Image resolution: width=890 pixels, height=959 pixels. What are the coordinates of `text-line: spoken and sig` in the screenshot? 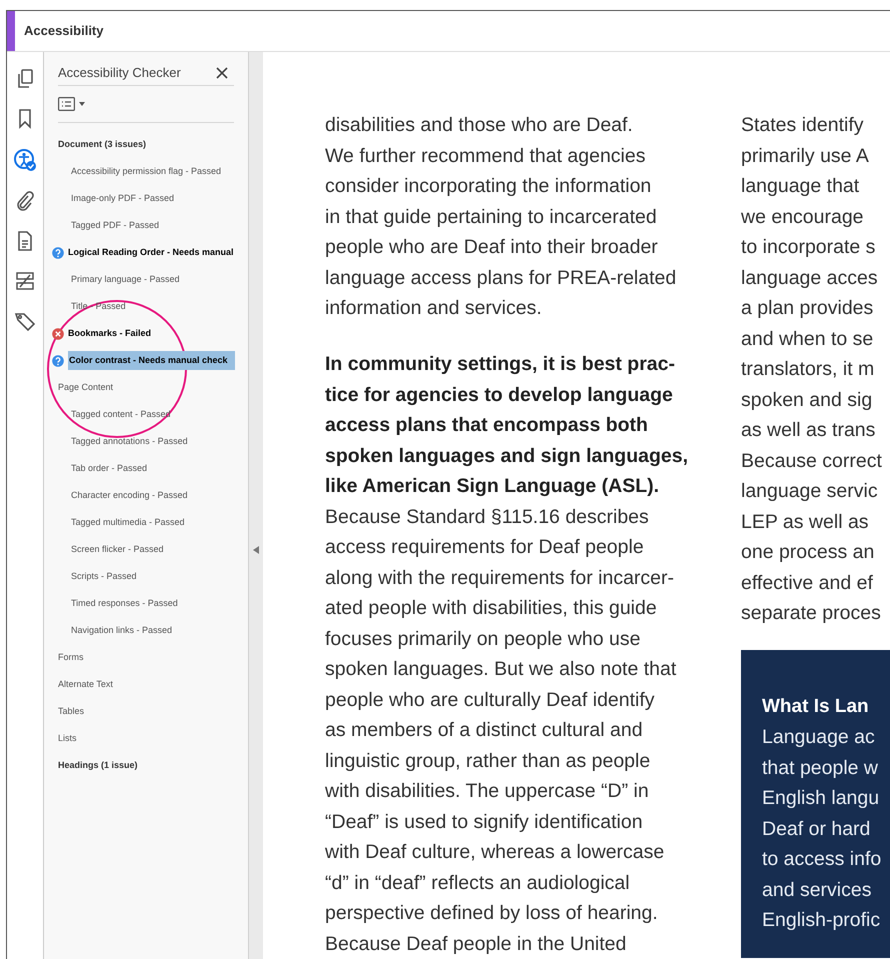 It's located at (807, 400).